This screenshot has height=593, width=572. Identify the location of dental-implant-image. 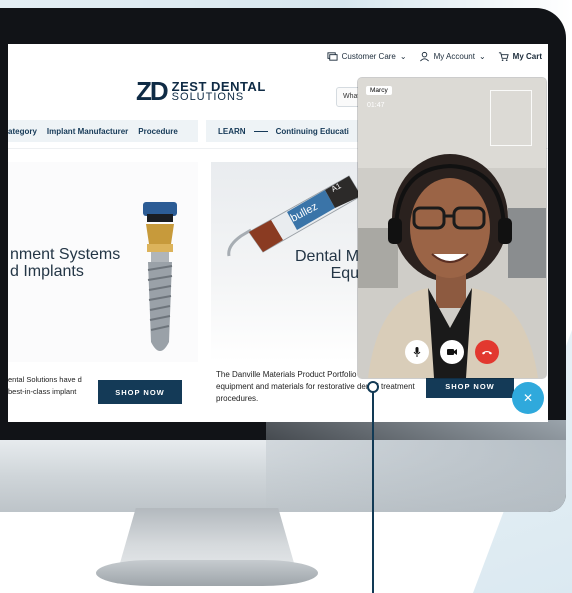
(160, 276).